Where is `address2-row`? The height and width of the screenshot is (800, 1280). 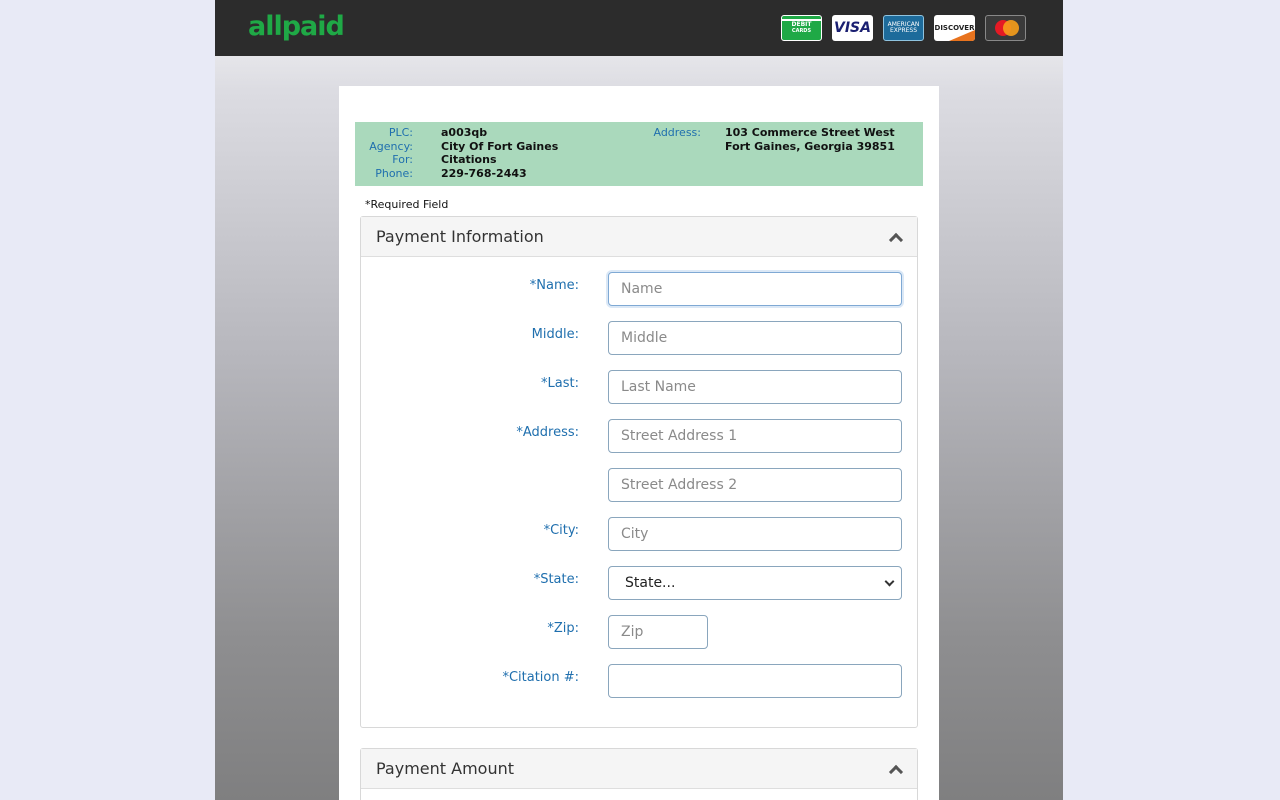
address2-row is located at coordinates (640, 485).